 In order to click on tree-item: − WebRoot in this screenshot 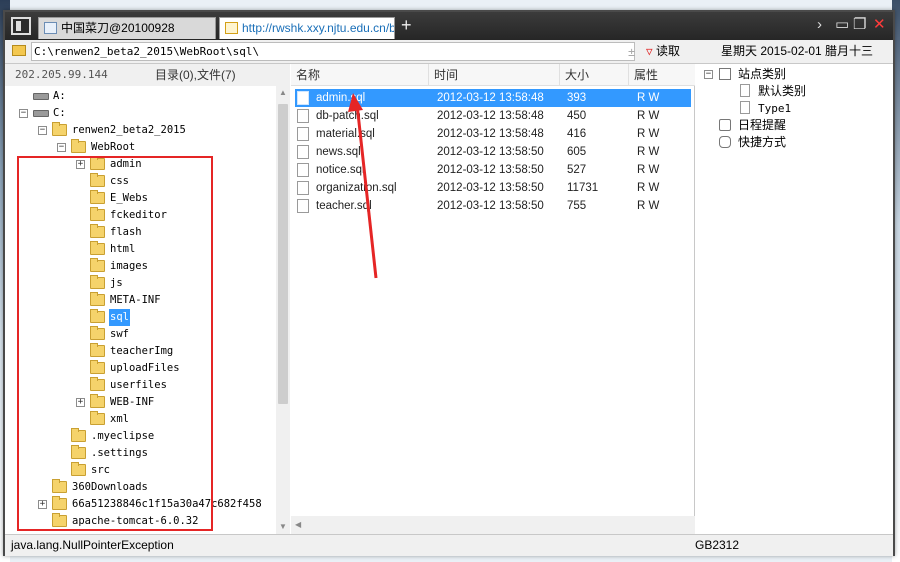, I will do `click(140, 147)`.